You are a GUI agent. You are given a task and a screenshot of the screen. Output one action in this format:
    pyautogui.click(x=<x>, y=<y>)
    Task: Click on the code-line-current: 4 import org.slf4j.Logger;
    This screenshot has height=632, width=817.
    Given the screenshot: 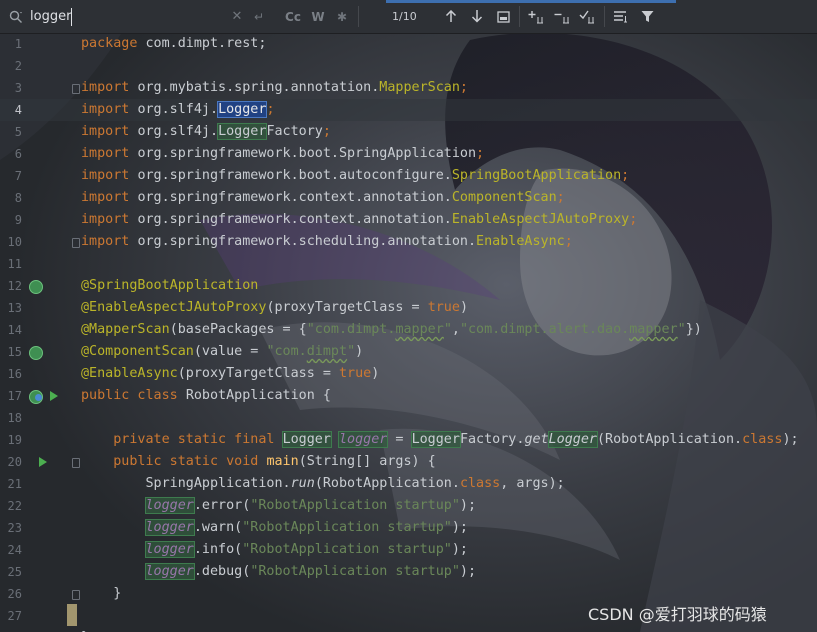 What is the action you would take?
    pyautogui.click(x=408, y=110)
    